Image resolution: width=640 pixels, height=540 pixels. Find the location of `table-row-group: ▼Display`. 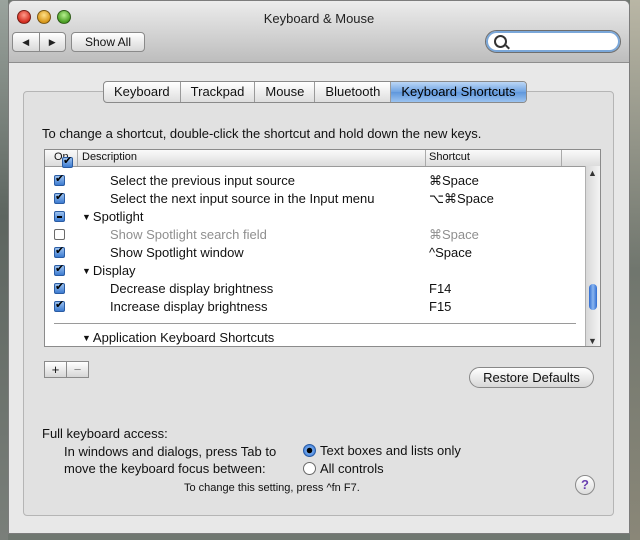

table-row-group: ▼Display is located at coordinates (315, 271).